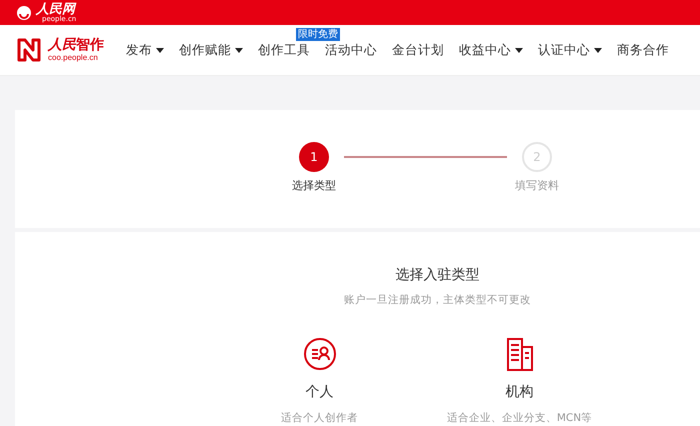 The width and height of the screenshot is (700, 426). I want to click on building-icon, so click(519, 354).